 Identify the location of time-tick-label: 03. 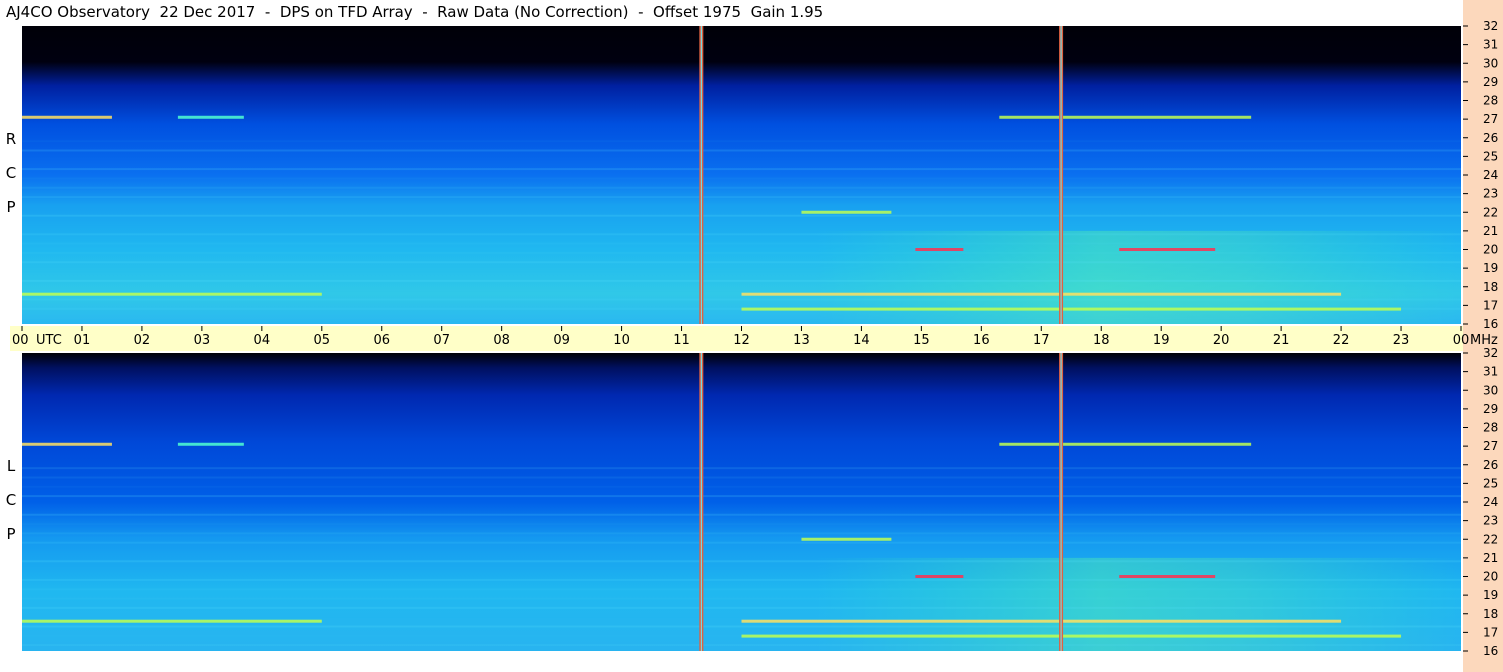
(202, 340).